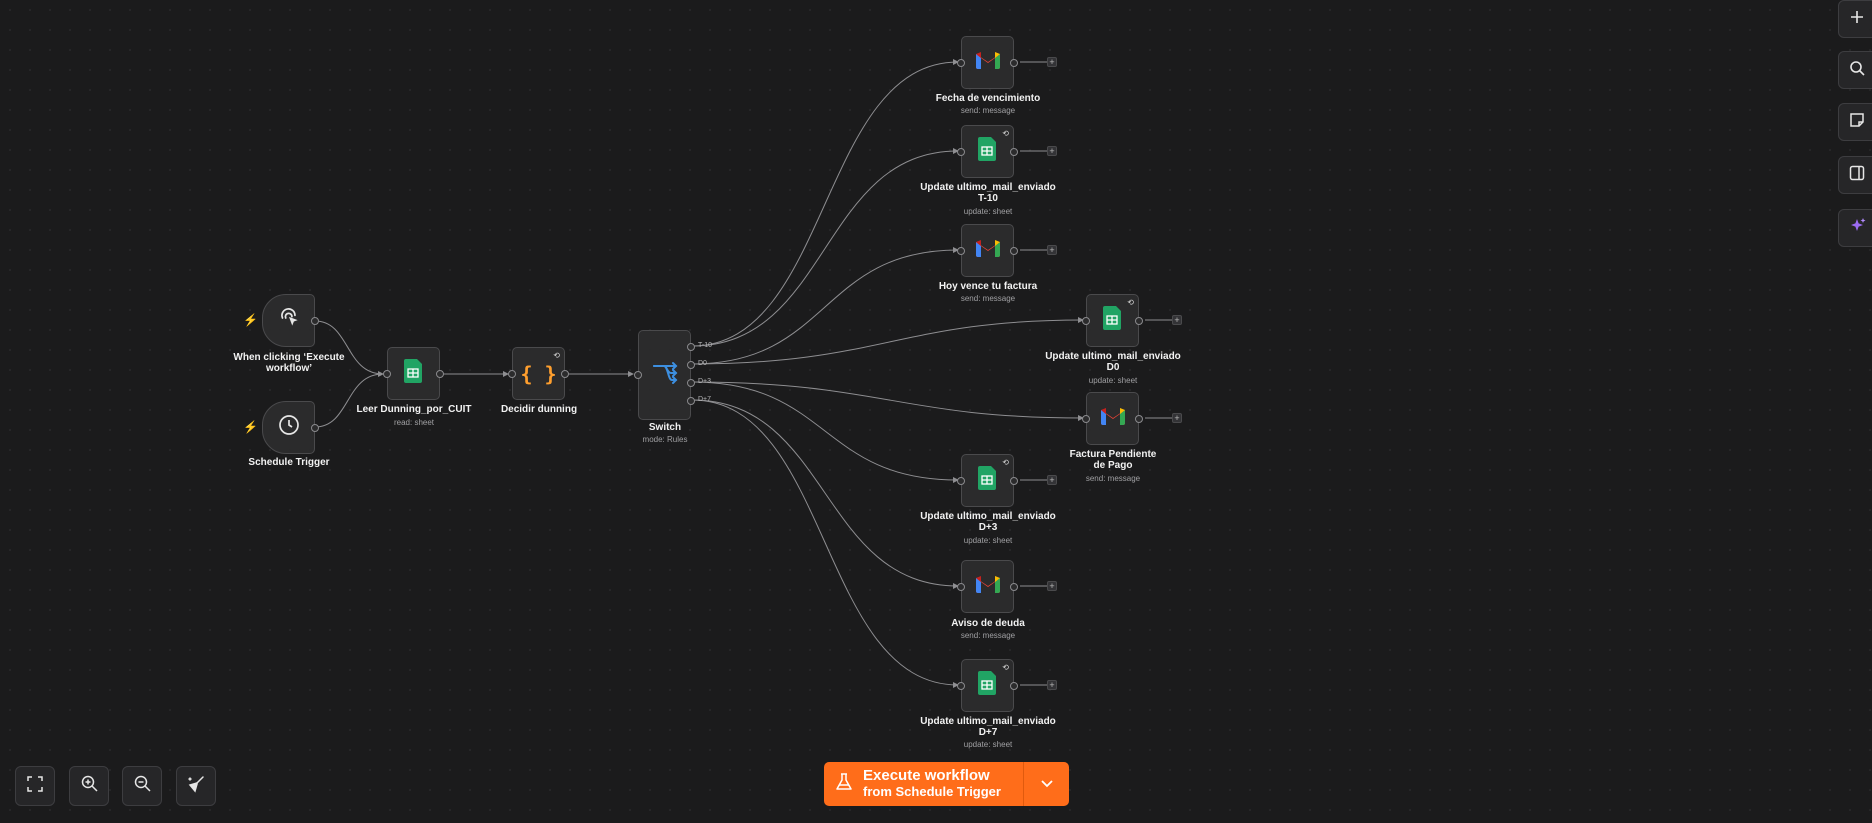 Image resolution: width=1872 pixels, height=823 pixels. Describe the element at coordinates (705, 399) in the screenshot. I see `switch-output-label: D+7` at that location.